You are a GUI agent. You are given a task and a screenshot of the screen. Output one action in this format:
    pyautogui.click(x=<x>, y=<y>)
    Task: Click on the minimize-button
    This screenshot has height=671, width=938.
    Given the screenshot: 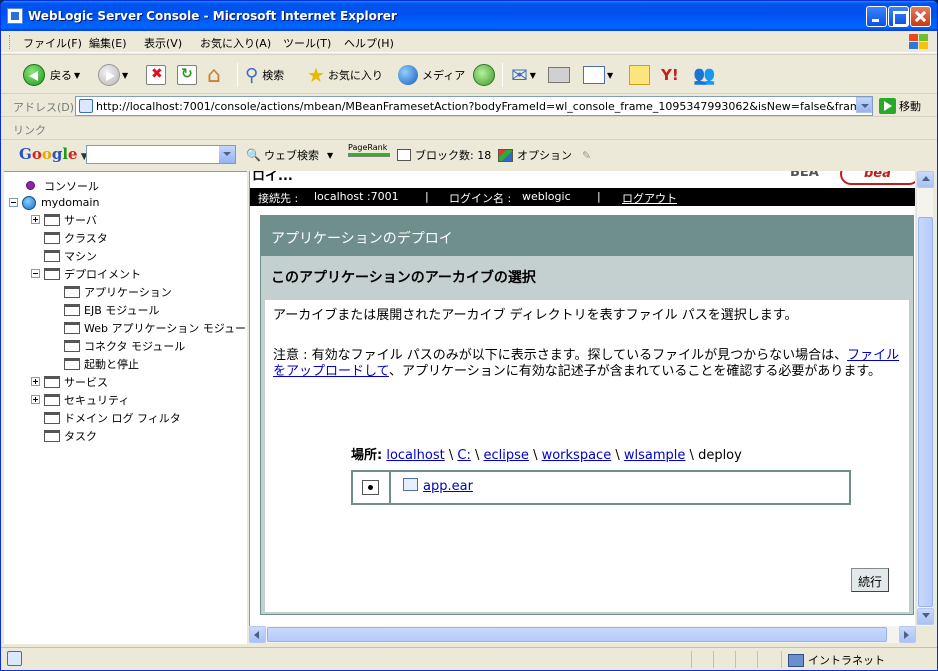 What is the action you would take?
    pyautogui.click(x=876, y=16)
    